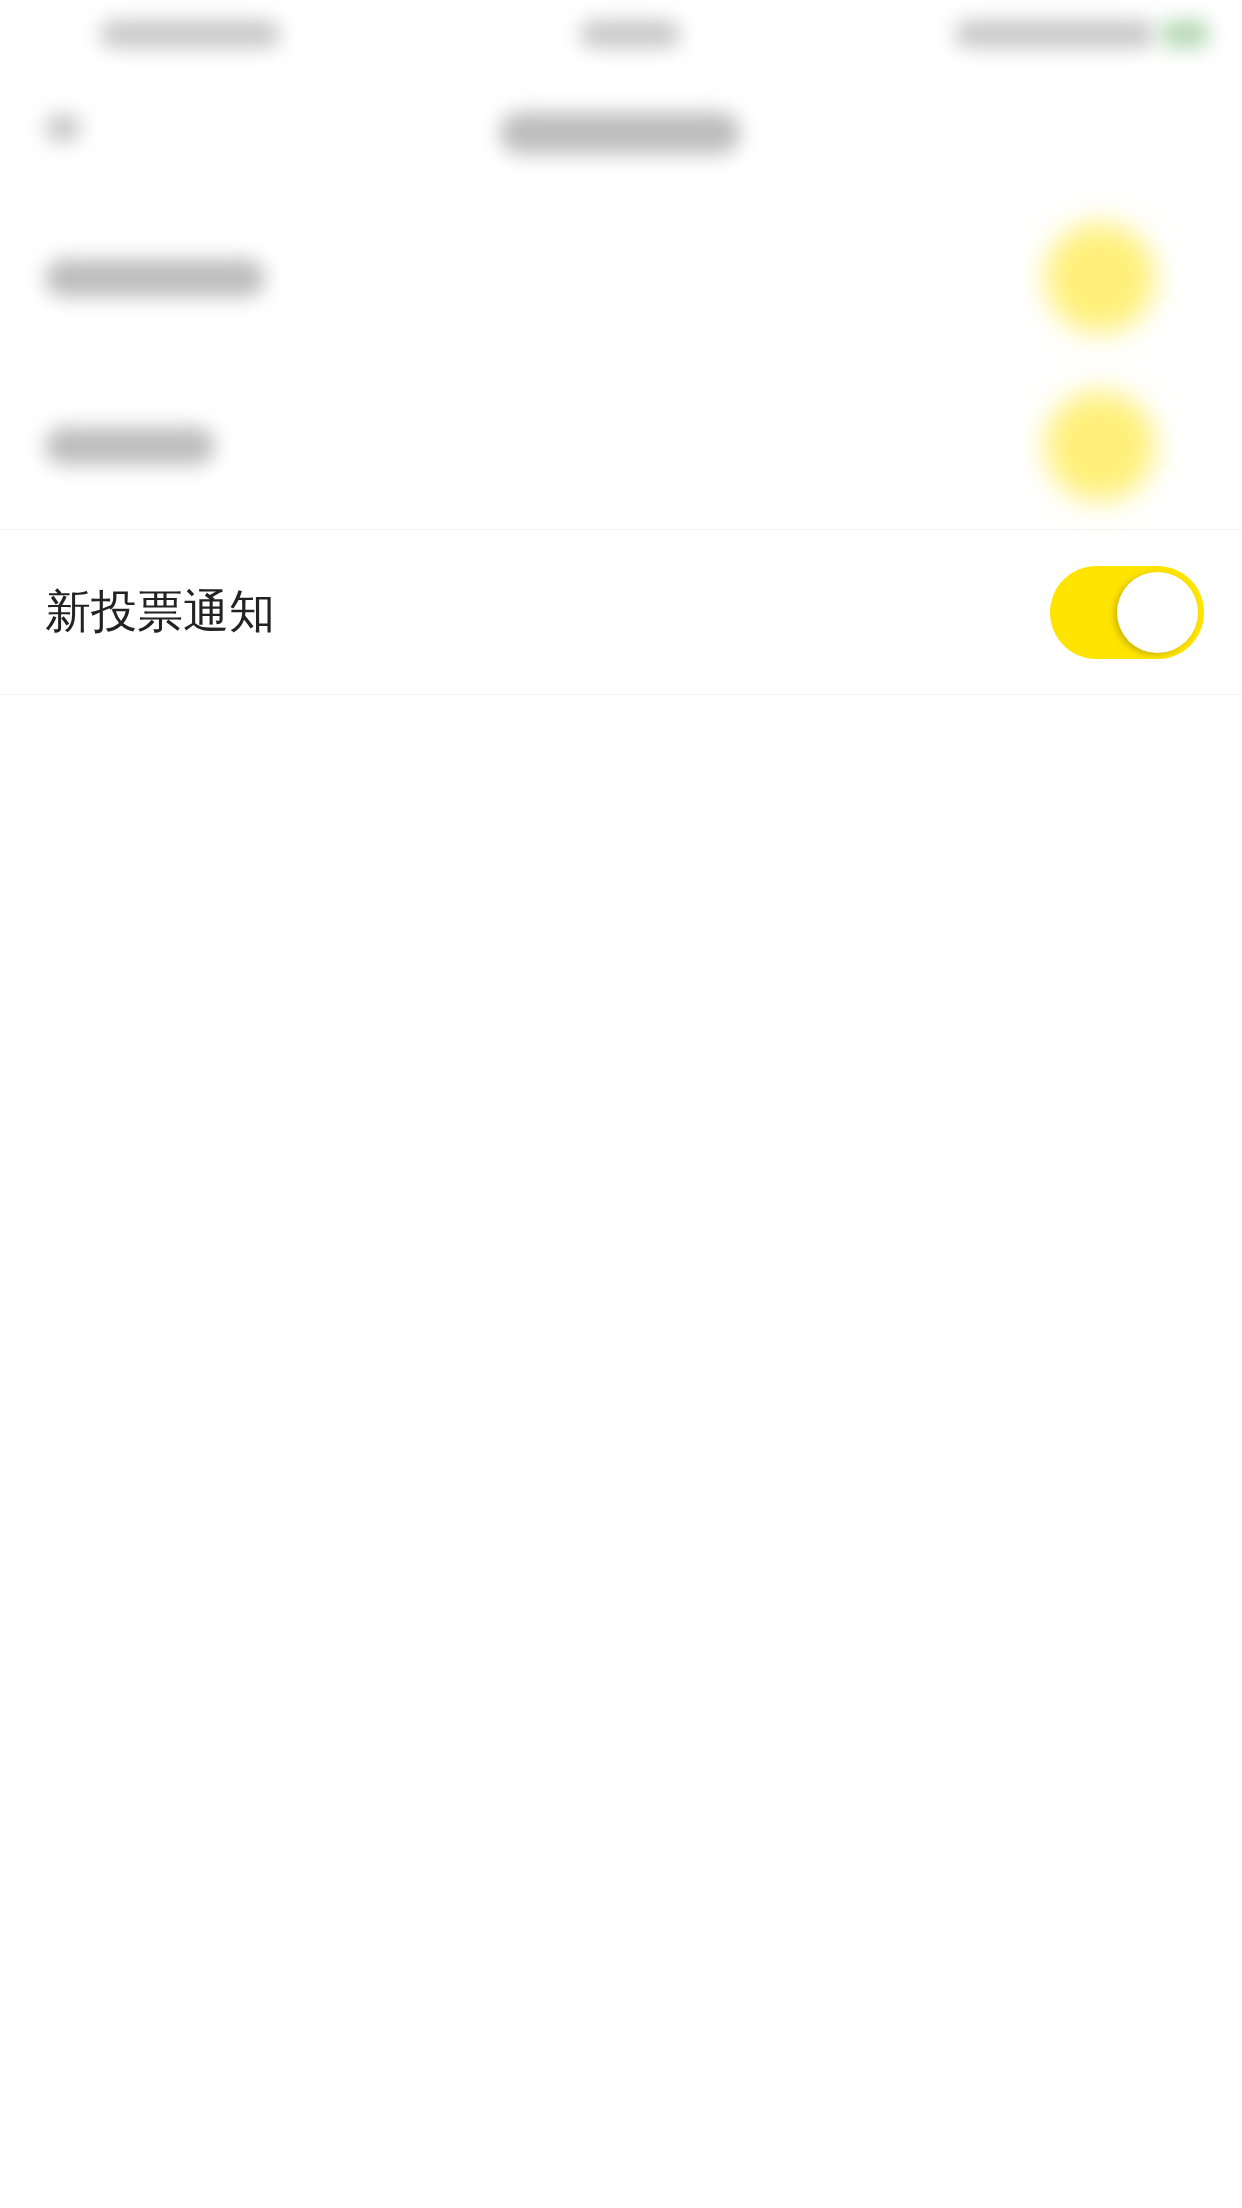 This screenshot has width=1242, height=2208. What do you see at coordinates (160, 611) in the screenshot?
I see `setting-label: 新投票通知` at bounding box center [160, 611].